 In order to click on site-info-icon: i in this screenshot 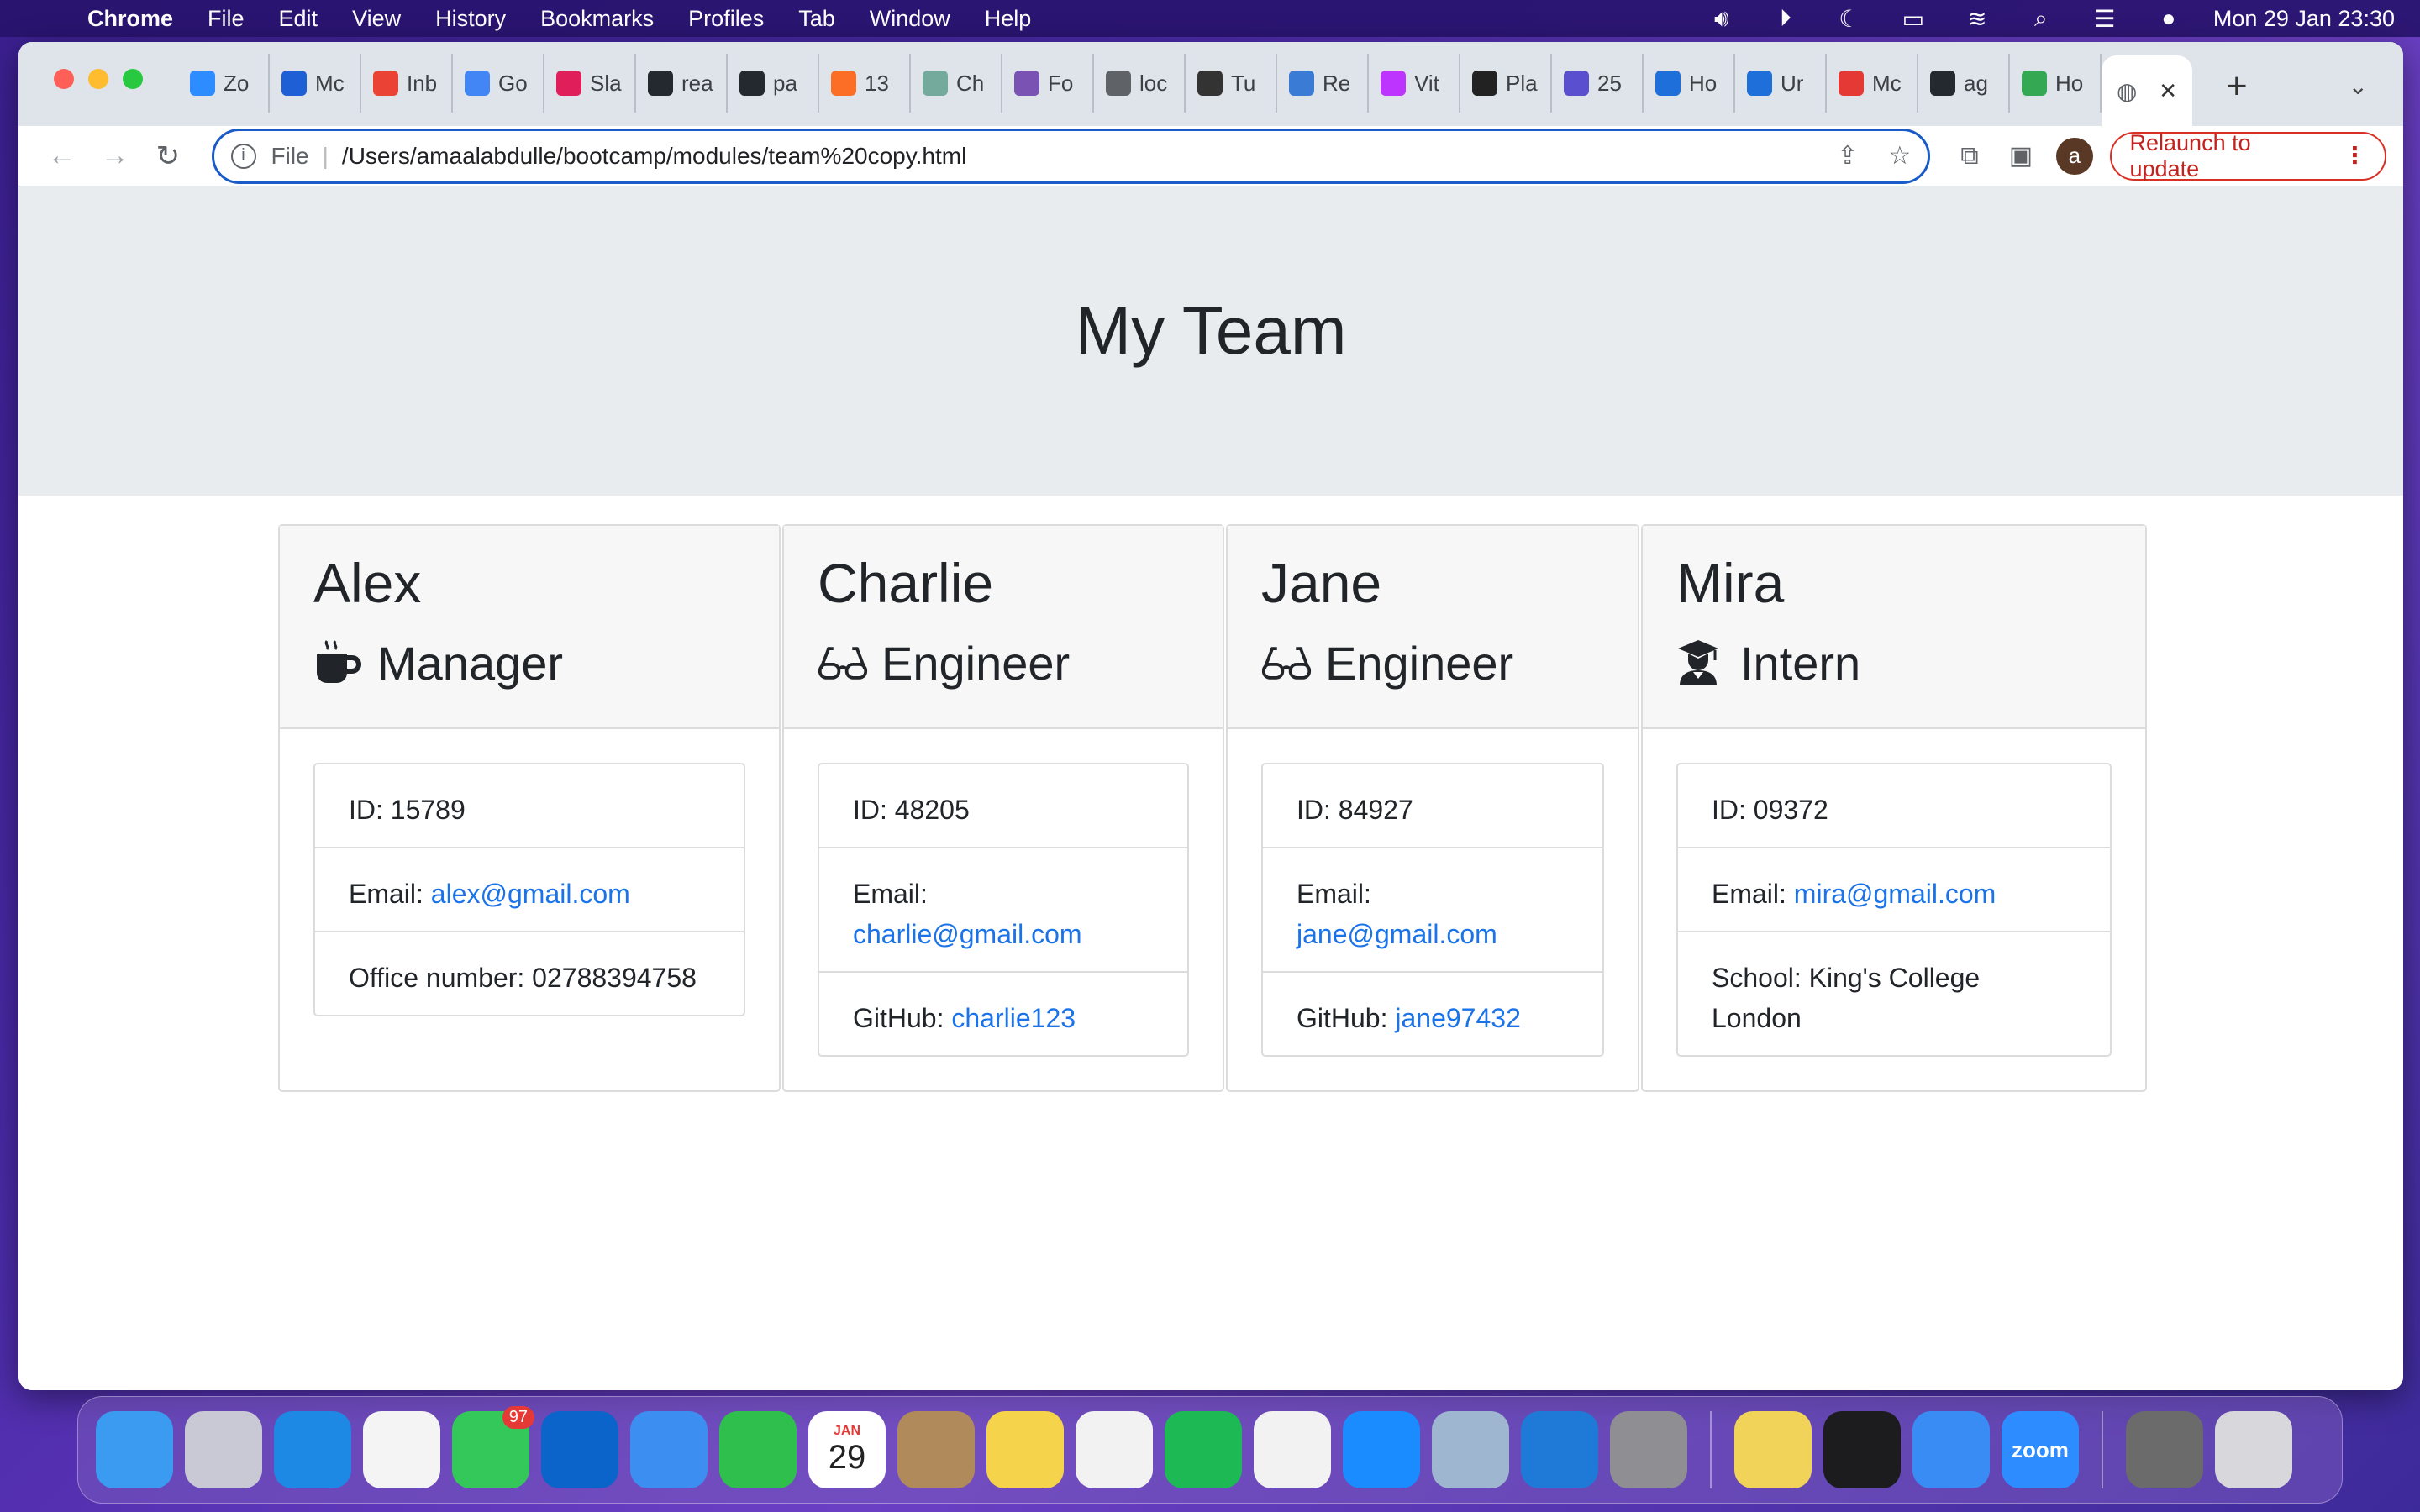, I will do `click(243, 156)`.